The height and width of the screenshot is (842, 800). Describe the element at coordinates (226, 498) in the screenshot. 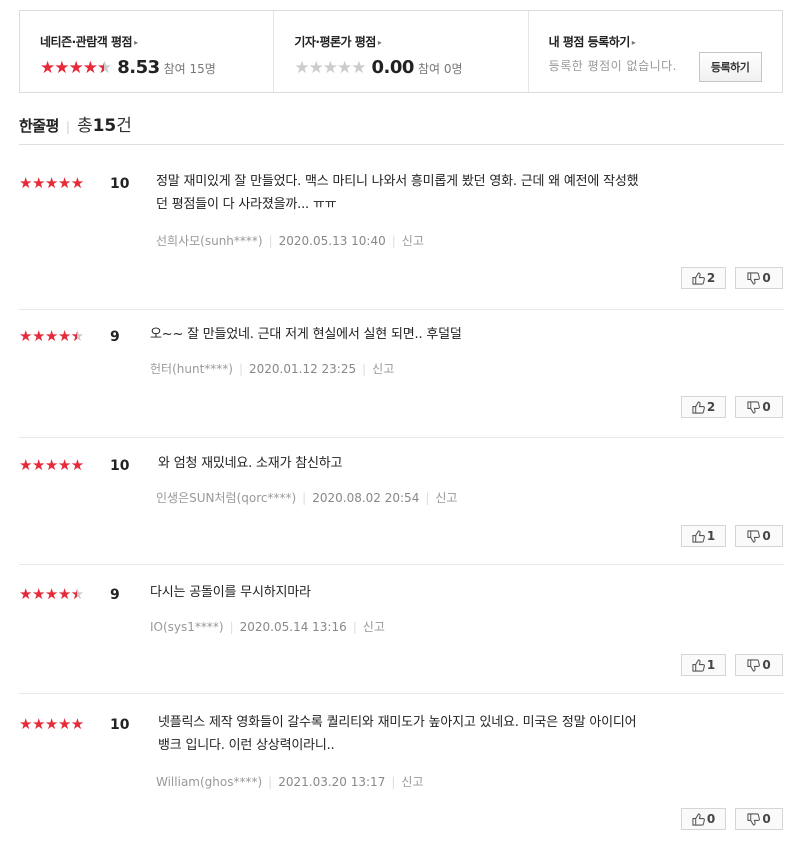

I see `review-author: 인생은SUN처럼(qorc****)` at that location.